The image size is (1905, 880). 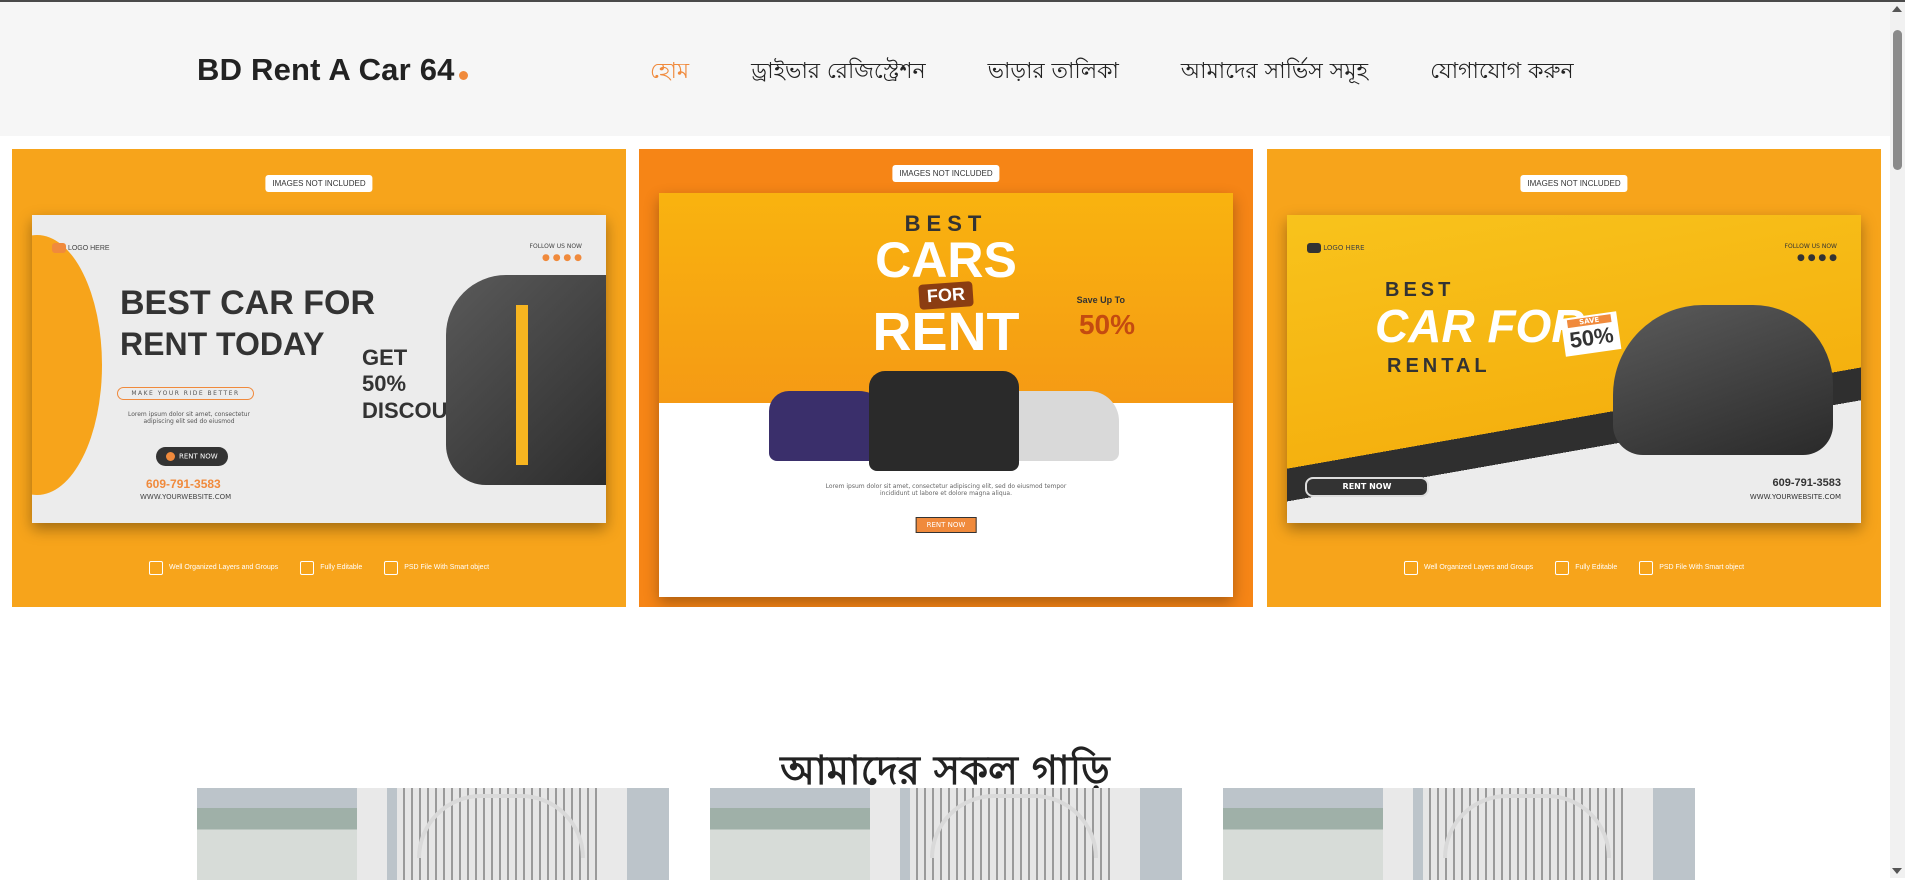 What do you see at coordinates (946, 332) in the screenshot?
I see `headline-rent: RENT` at bounding box center [946, 332].